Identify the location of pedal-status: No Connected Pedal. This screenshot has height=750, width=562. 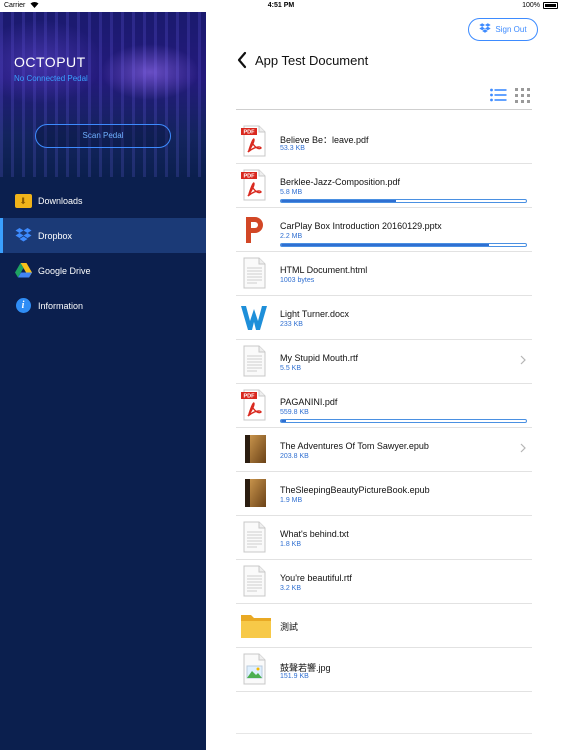
(51, 78).